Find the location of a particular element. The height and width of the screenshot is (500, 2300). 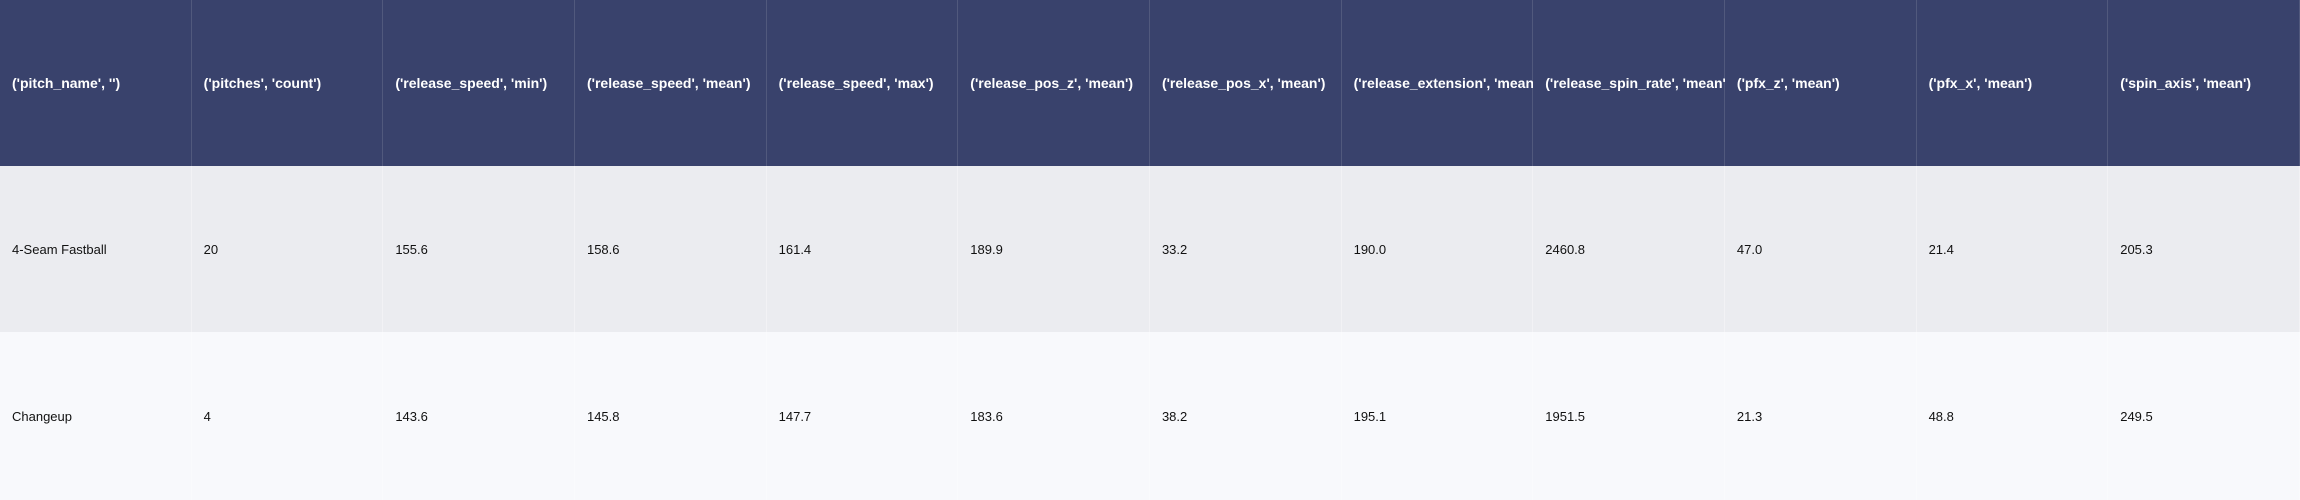

table-cell: 1951.5 is located at coordinates (1629, 416).